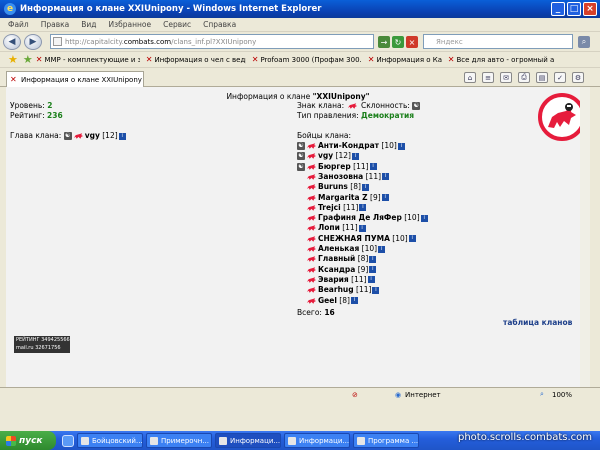  Describe the element at coordinates (590, 9) in the screenshot. I see `close-button: ×` at that location.